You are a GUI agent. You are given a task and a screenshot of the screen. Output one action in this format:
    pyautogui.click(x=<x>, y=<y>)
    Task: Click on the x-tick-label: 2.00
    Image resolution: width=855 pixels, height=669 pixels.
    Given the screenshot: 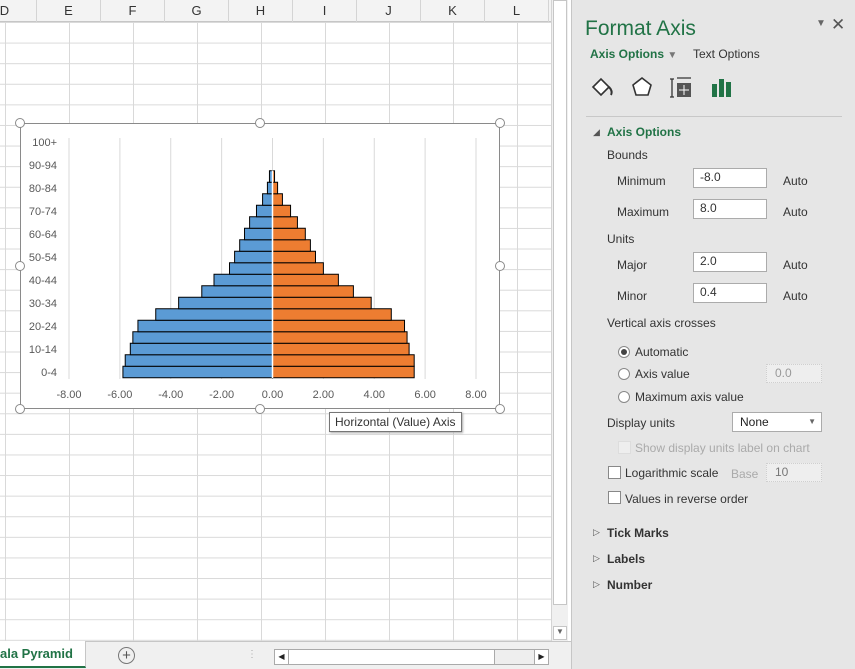 What is the action you would take?
    pyautogui.click(x=323, y=395)
    